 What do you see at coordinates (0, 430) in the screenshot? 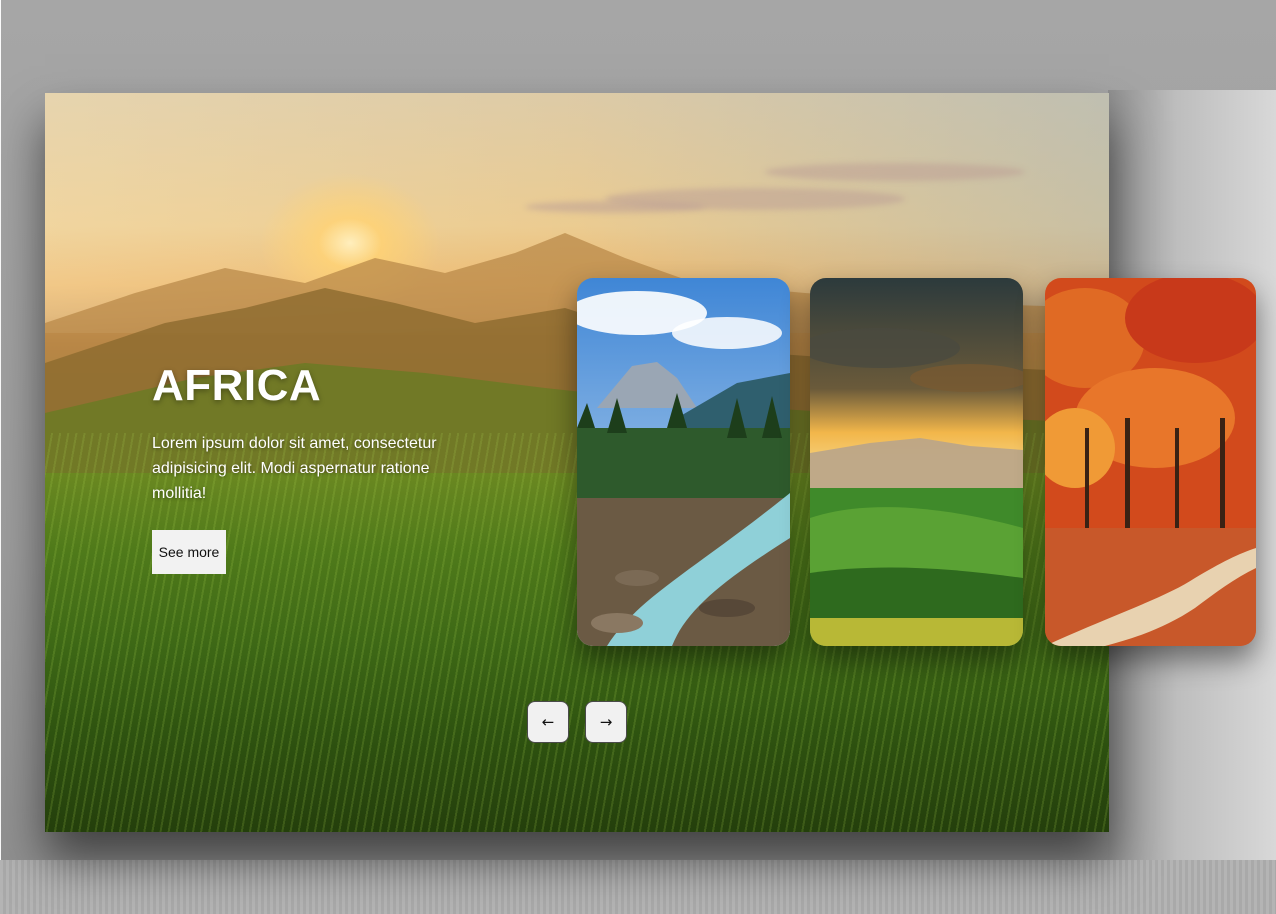
I see `page-edge` at bounding box center [0, 430].